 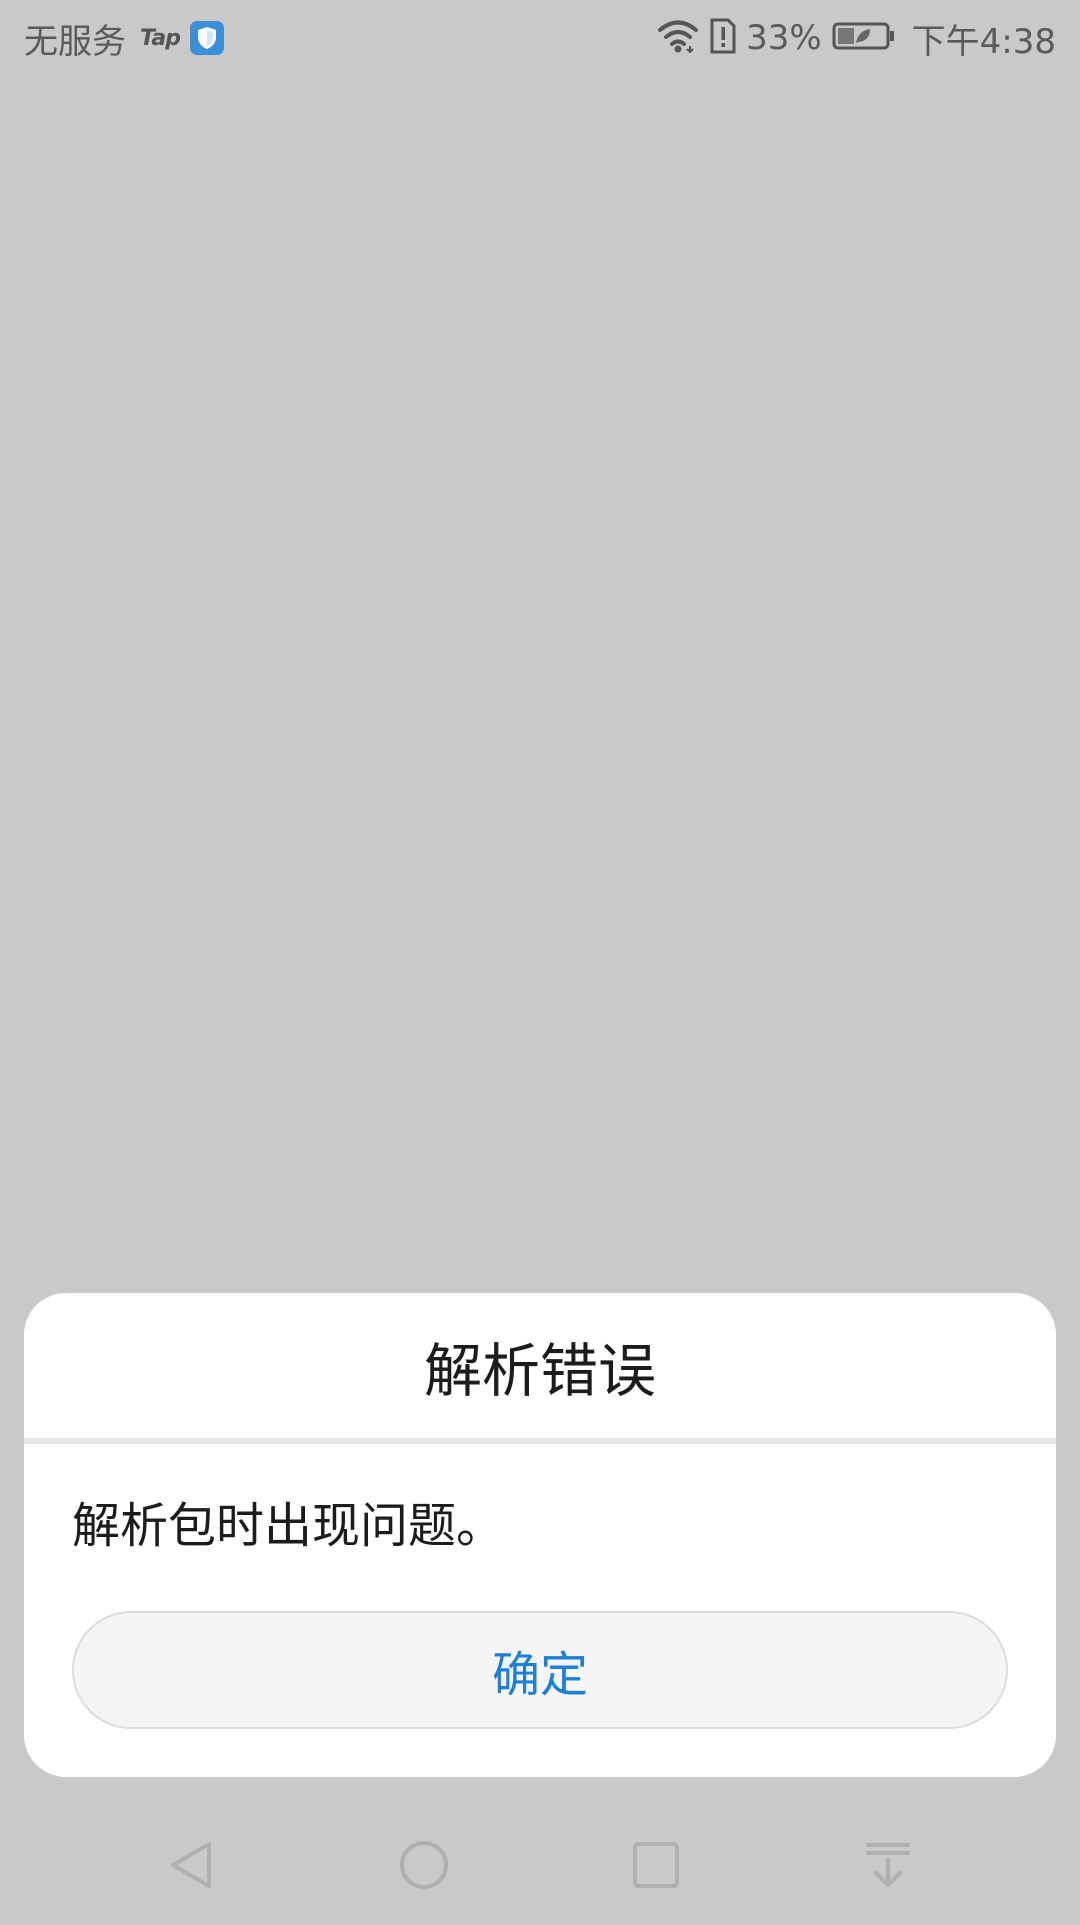 I want to click on status-bar-right: 33% 下午4:38, so click(x=856, y=38).